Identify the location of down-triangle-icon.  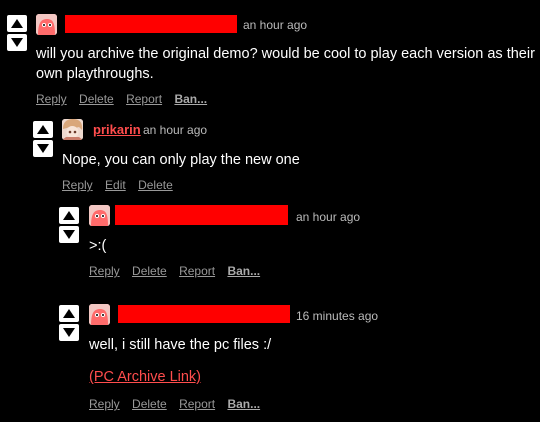
(69, 332).